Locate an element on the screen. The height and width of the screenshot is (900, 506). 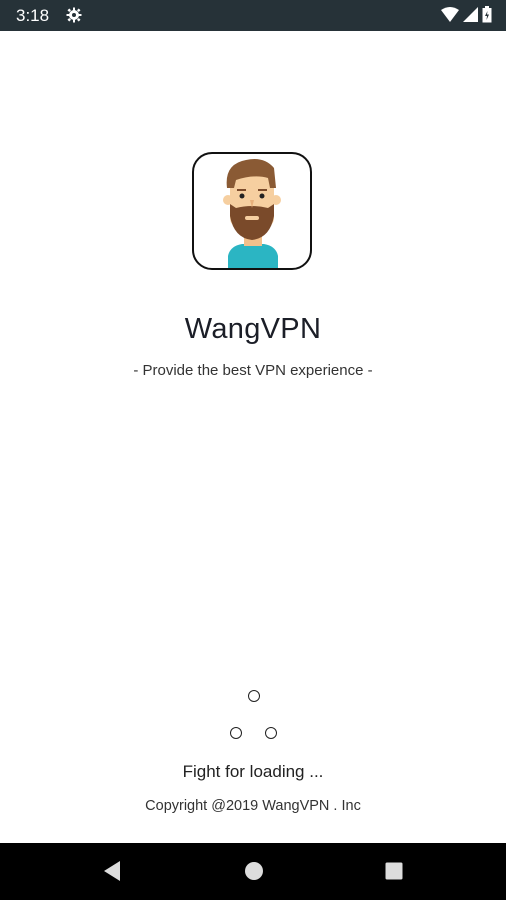
back-icon is located at coordinates (112, 873).